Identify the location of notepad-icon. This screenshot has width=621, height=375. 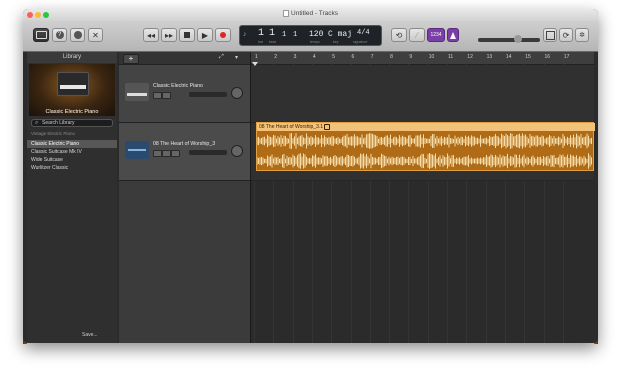
(550, 35).